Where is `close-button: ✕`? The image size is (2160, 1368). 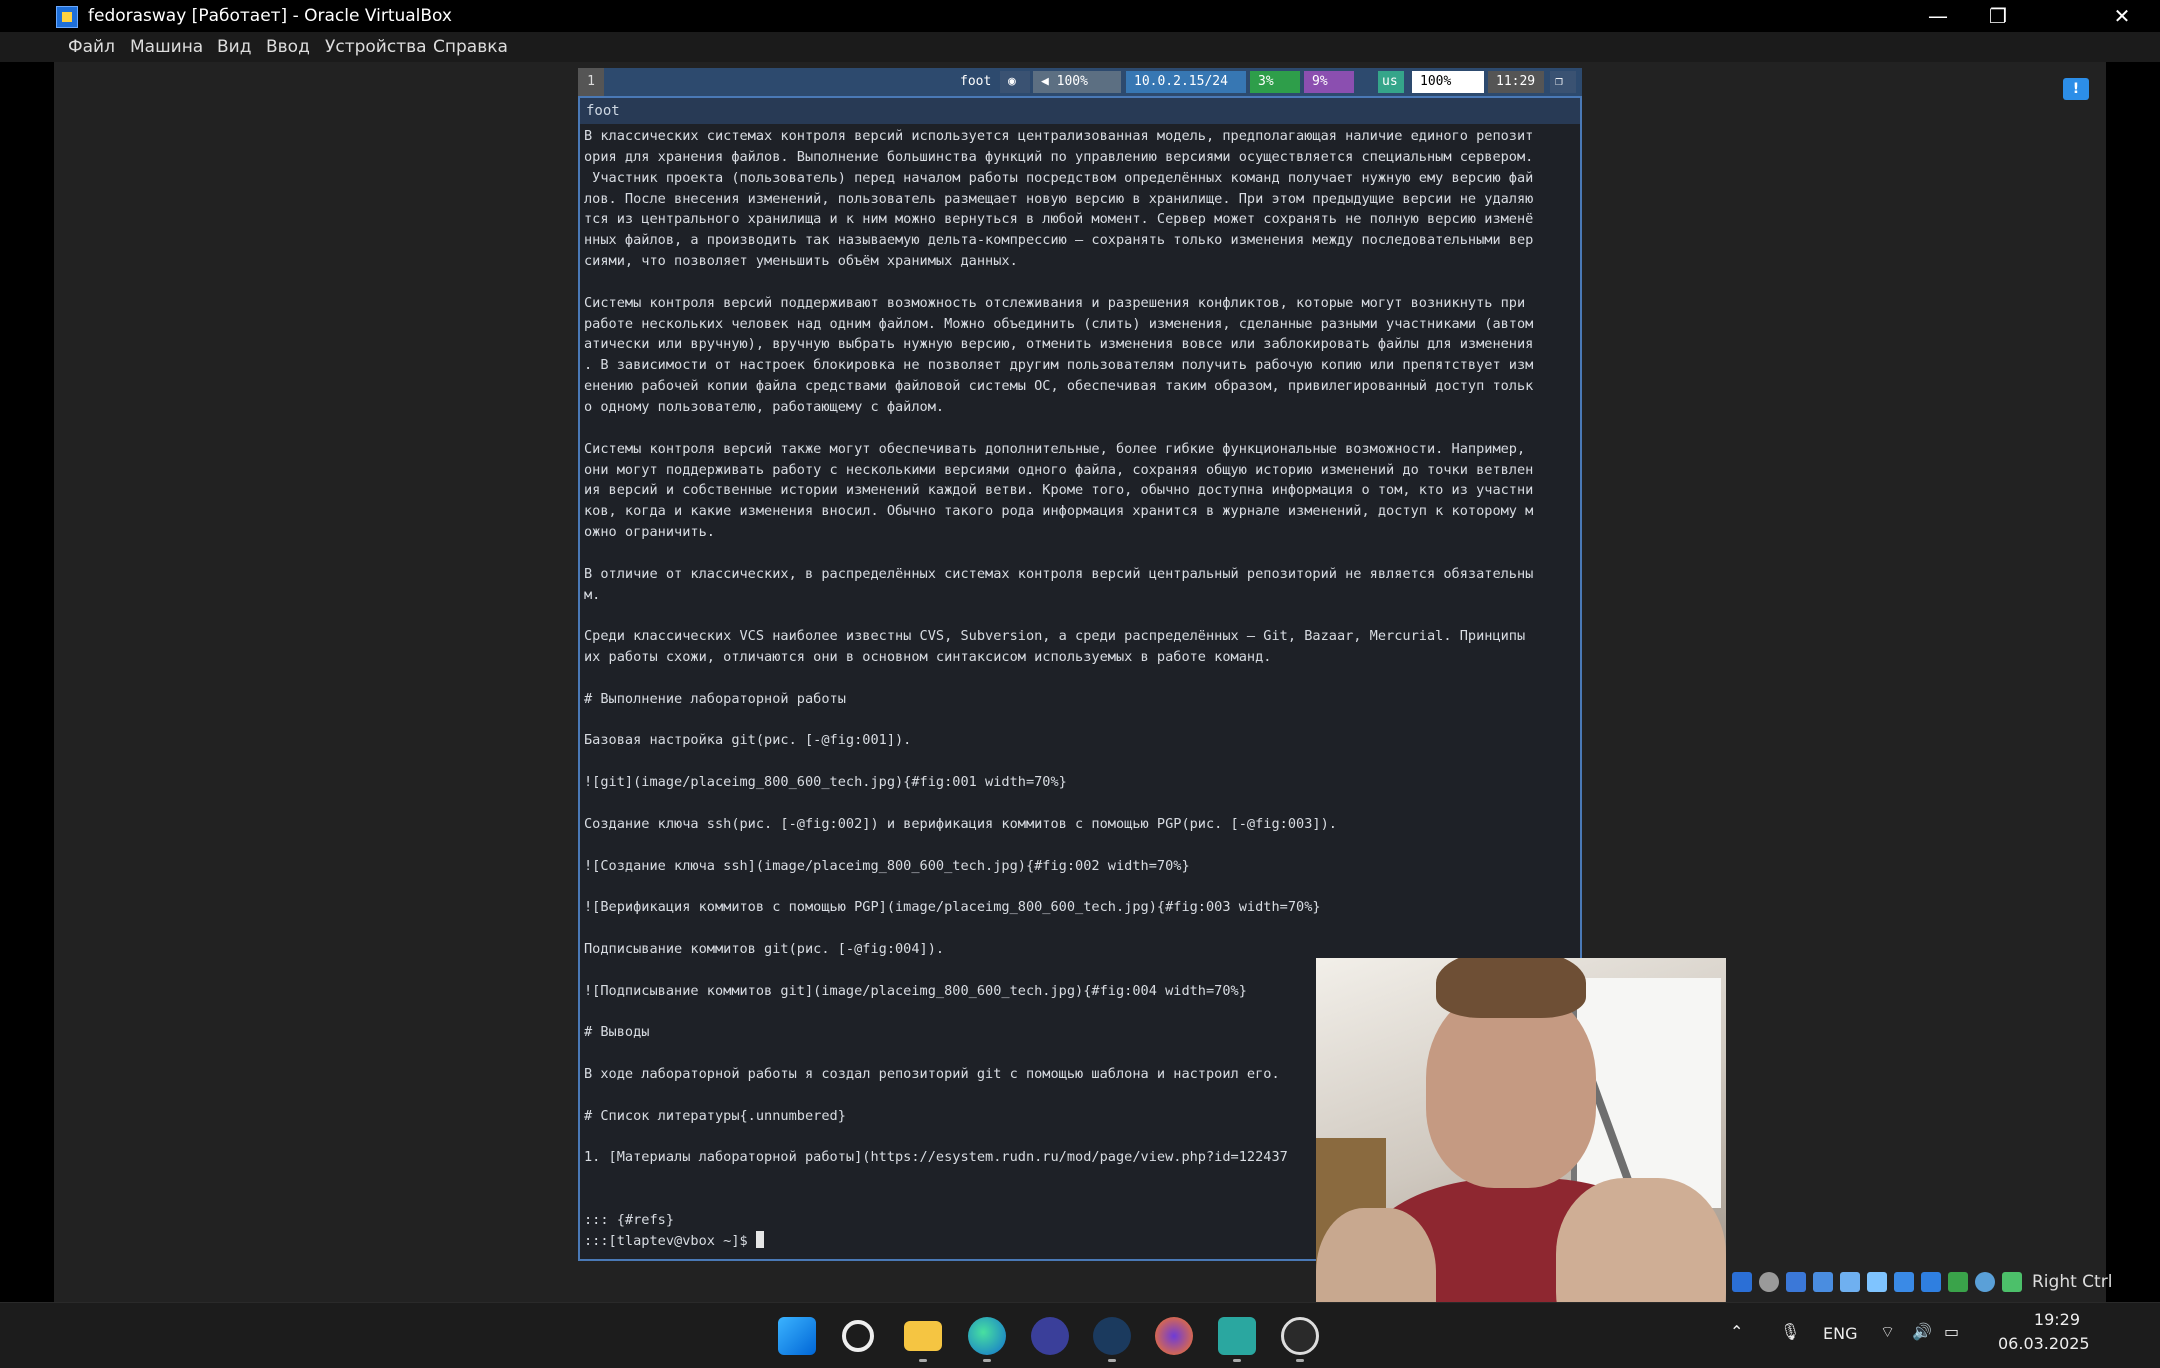 close-button: ✕ is located at coordinates (2122, 16).